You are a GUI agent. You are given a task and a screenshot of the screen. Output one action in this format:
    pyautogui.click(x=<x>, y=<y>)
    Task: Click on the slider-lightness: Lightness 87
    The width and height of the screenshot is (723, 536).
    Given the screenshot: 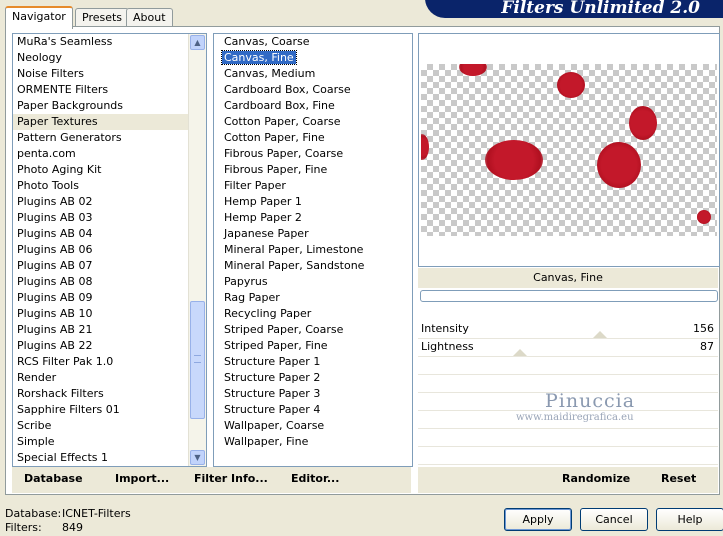 What is the action you would take?
    pyautogui.click(x=568, y=347)
    